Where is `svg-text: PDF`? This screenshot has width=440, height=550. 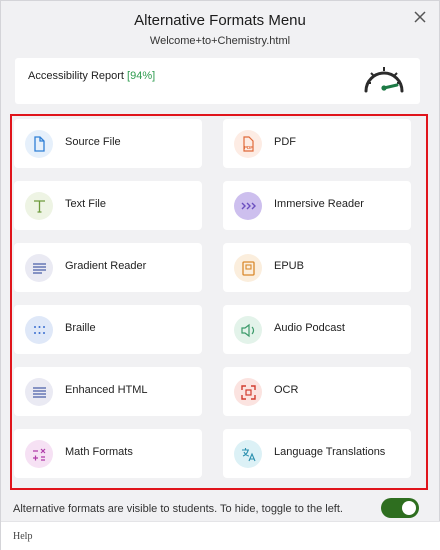 svg-text: PDF is located at coordinates (248, 147).